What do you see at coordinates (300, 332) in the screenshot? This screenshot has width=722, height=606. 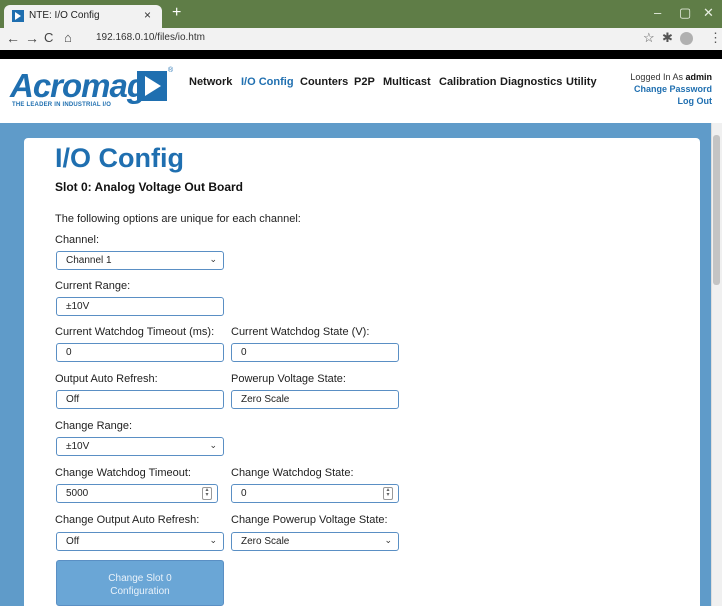 I see `current-watchdog-state-label: Current Watchdog State (V):` at bounding box center [300, 332].